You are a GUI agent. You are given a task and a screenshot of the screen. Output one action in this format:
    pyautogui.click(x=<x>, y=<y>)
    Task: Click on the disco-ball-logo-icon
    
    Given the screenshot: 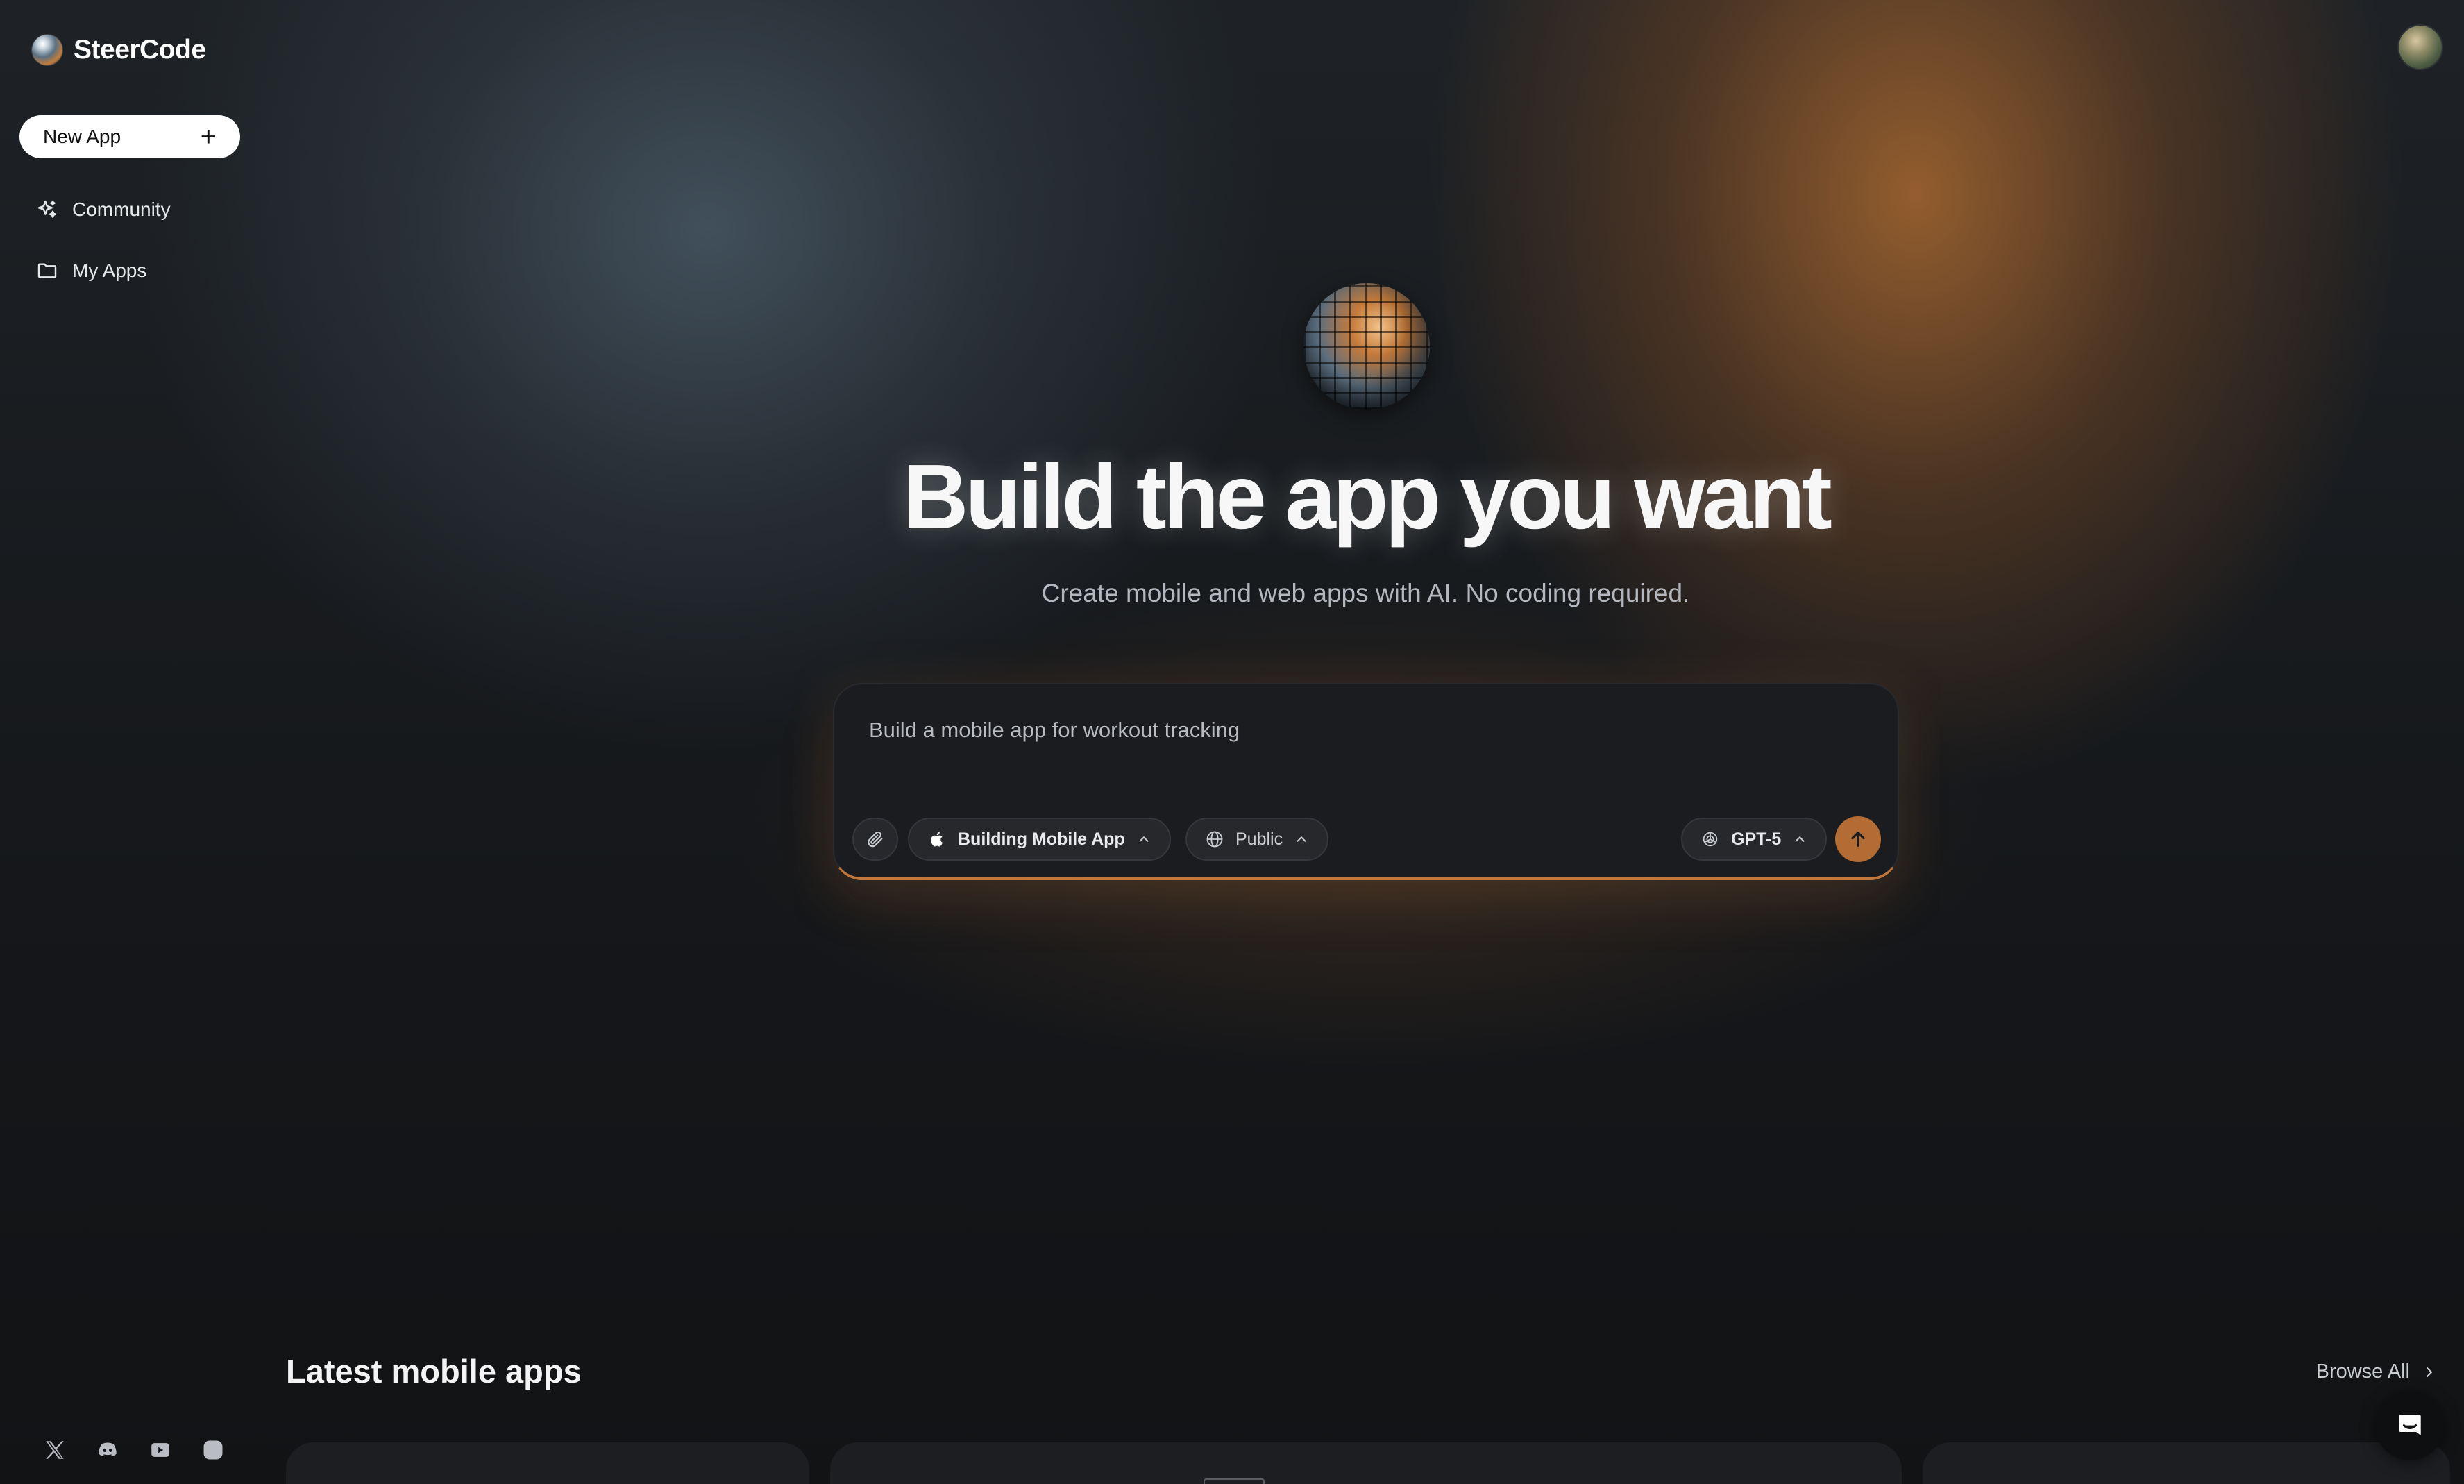 What is the action you would take?
    pyautogui.click(x=1366, y=347)
    